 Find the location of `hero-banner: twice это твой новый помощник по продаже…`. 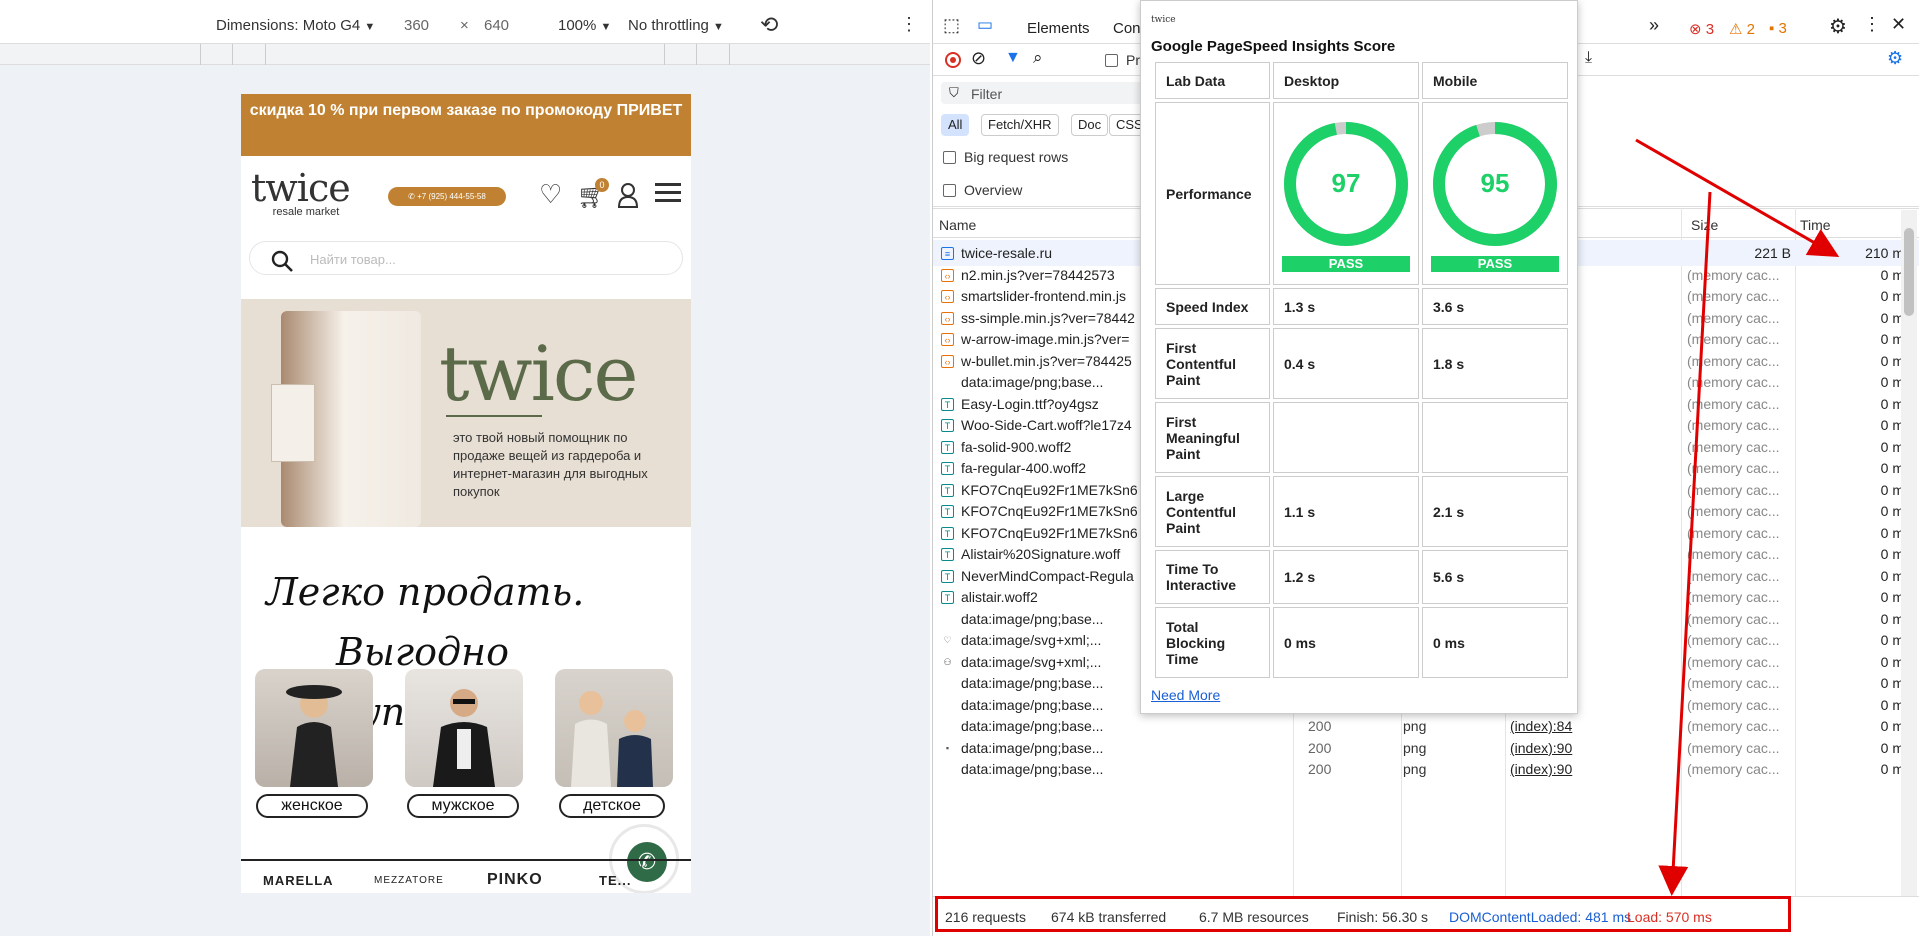

hero-banner: twice это твой новый помощник по продаже… is located at coordinates (466, 413).